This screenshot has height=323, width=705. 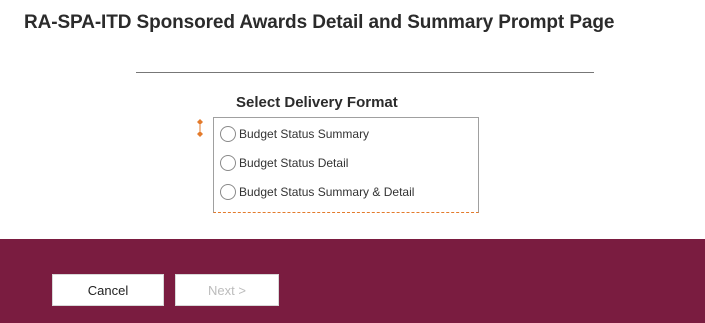 What do you see at coordinates (228, 163) in the screenshot?
I see `radio-button-budget-status-detail` at bounding box center [228, 163].